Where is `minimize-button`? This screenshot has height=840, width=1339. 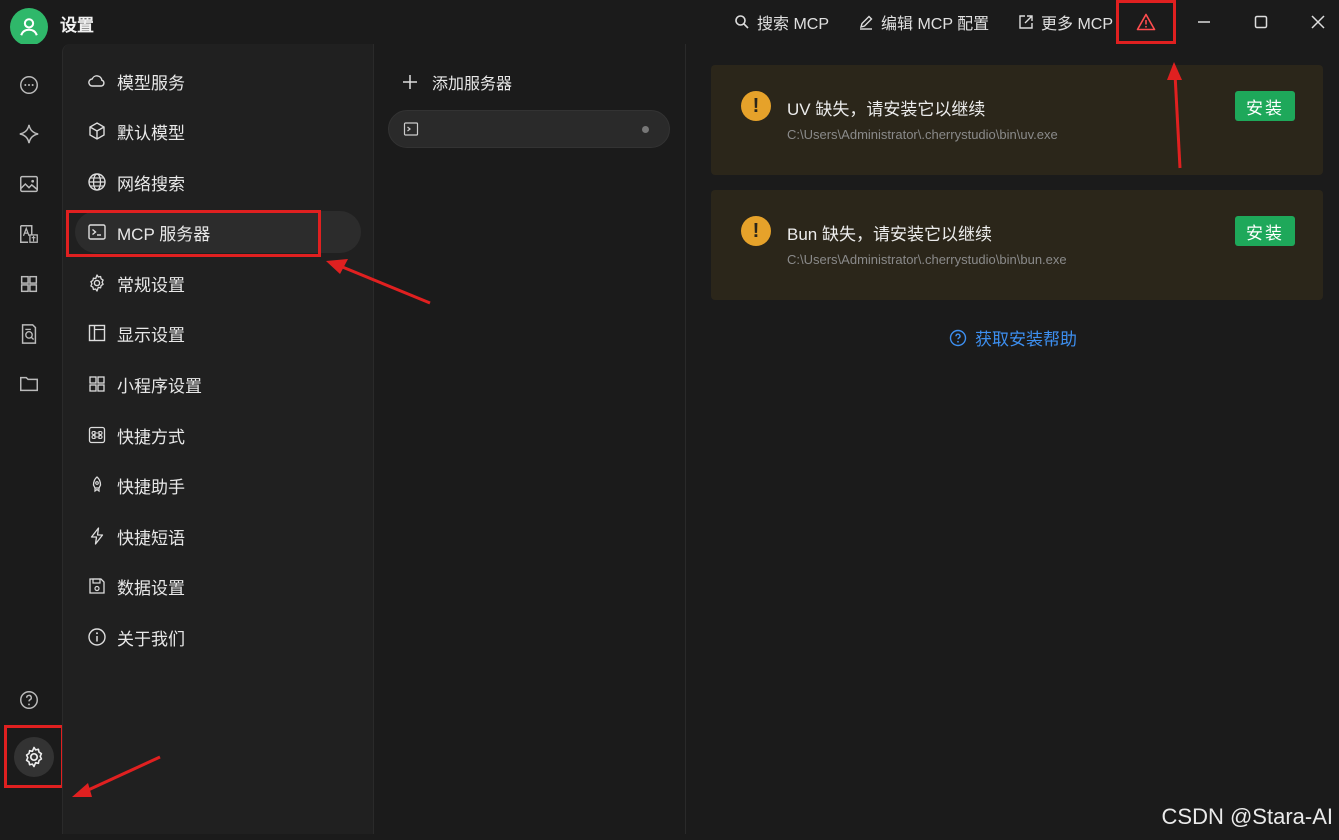
minimize-button is located at coordinates (1204, 22).